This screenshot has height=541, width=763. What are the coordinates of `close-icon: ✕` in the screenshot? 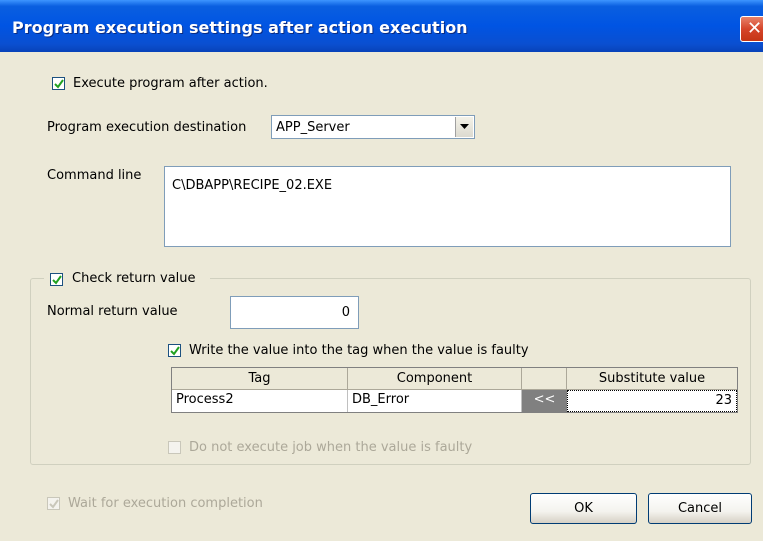 It's located at (755, 28).